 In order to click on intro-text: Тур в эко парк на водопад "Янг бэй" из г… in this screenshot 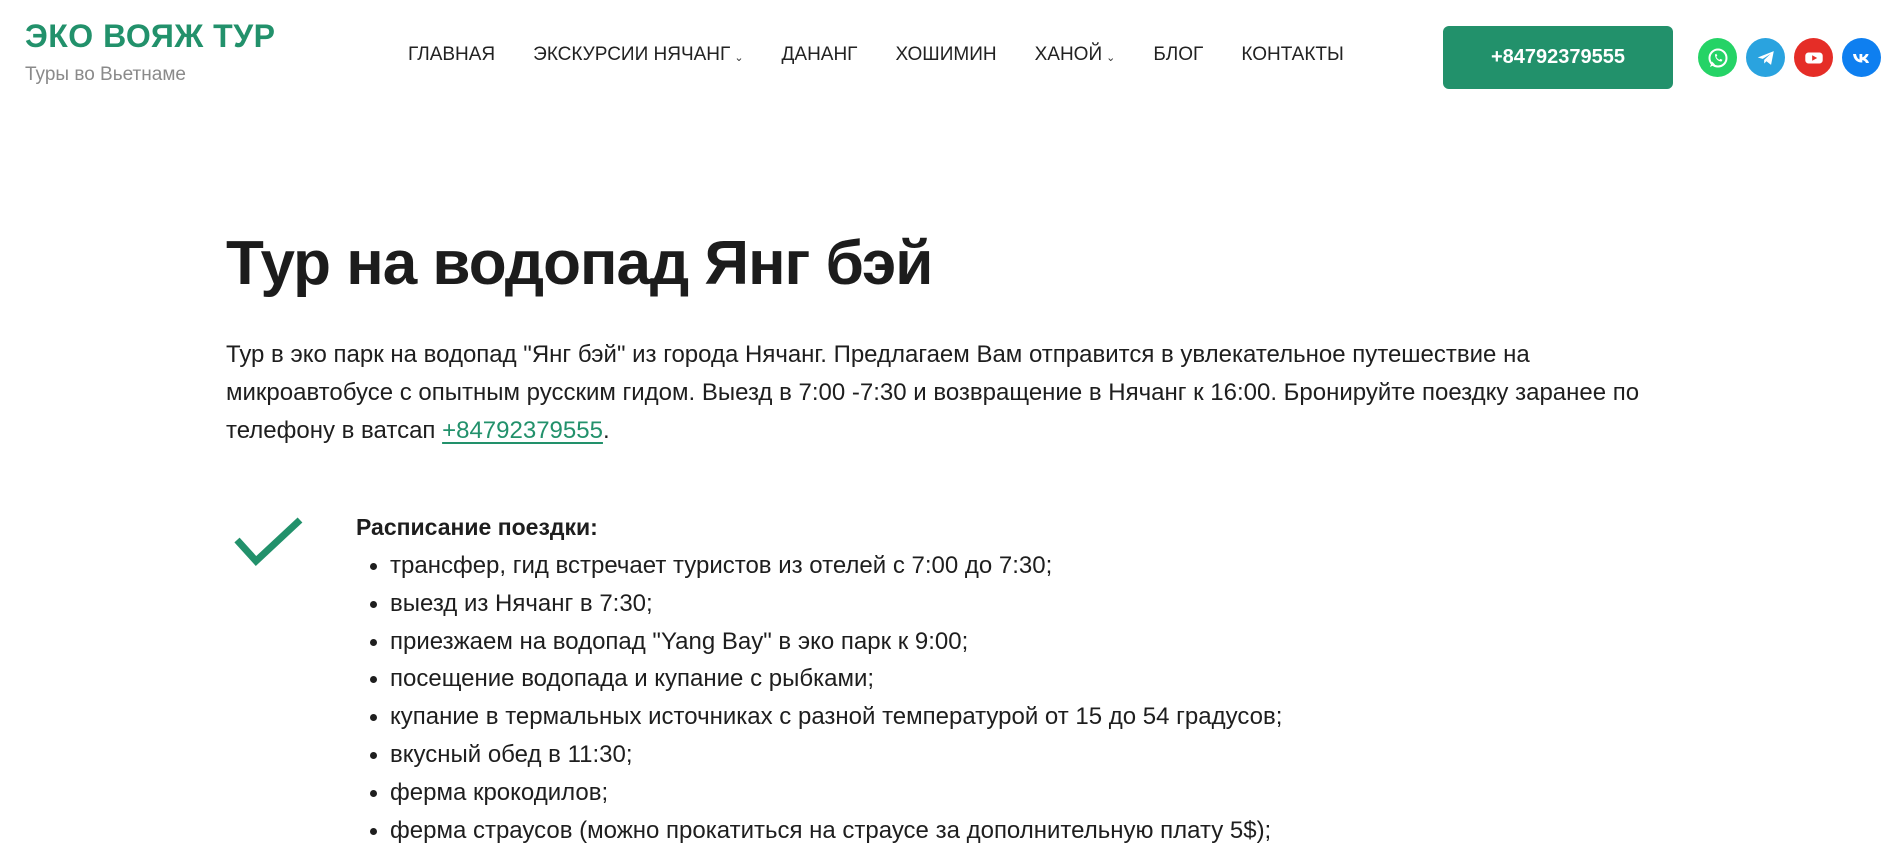, I will do `click(933, 393)`.